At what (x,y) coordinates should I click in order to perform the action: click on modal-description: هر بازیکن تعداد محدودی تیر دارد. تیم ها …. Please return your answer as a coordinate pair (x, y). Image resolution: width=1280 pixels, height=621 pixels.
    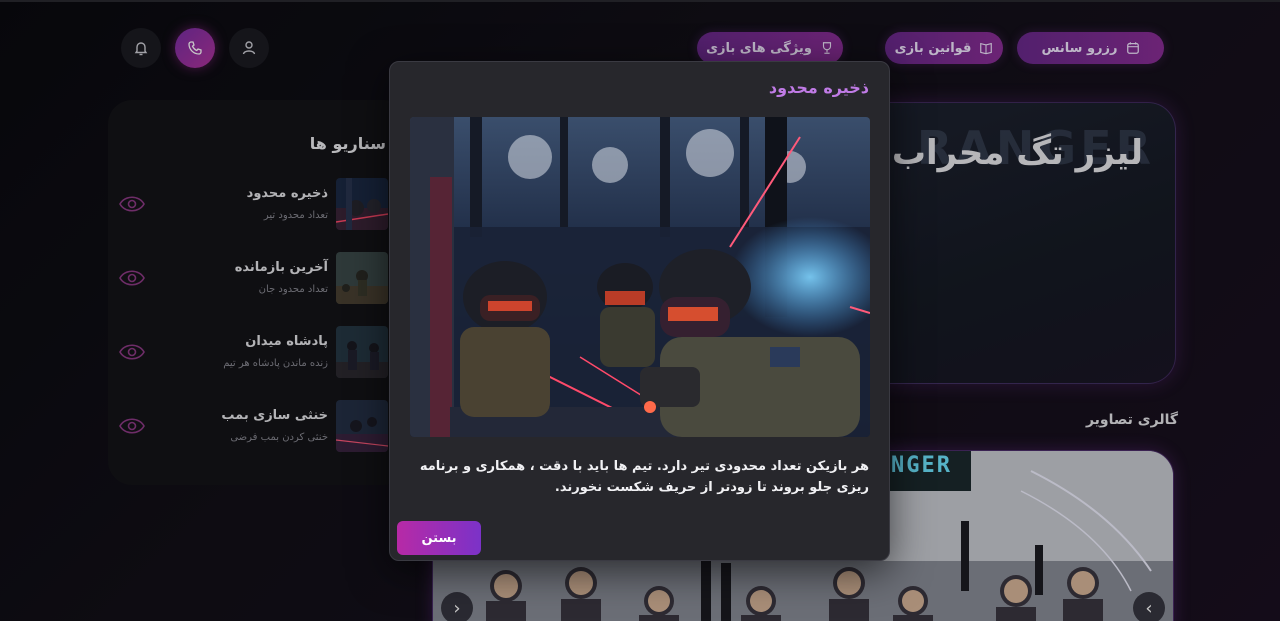
    Looking at the image, I should click on (644, 477).